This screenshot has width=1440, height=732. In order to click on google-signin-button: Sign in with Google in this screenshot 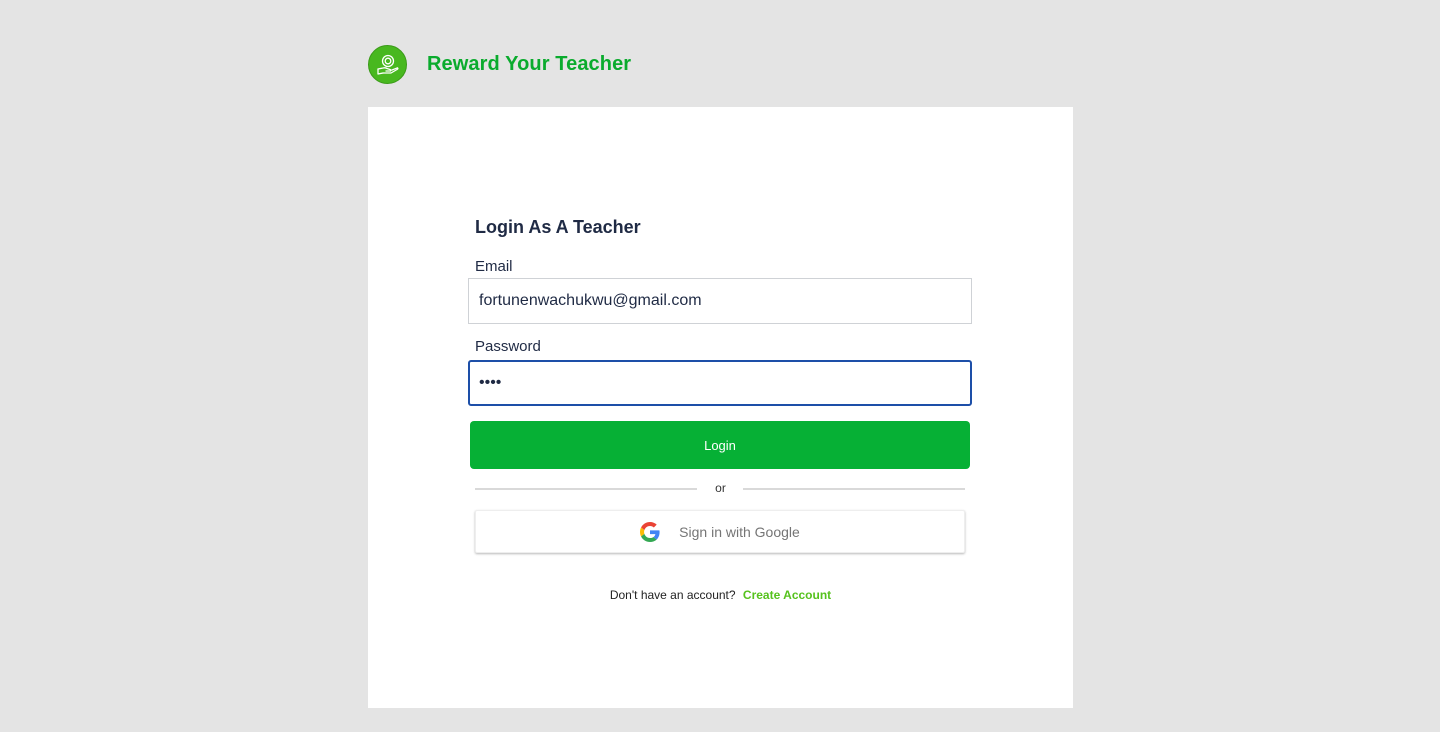, I will do `click(720, 531)`.